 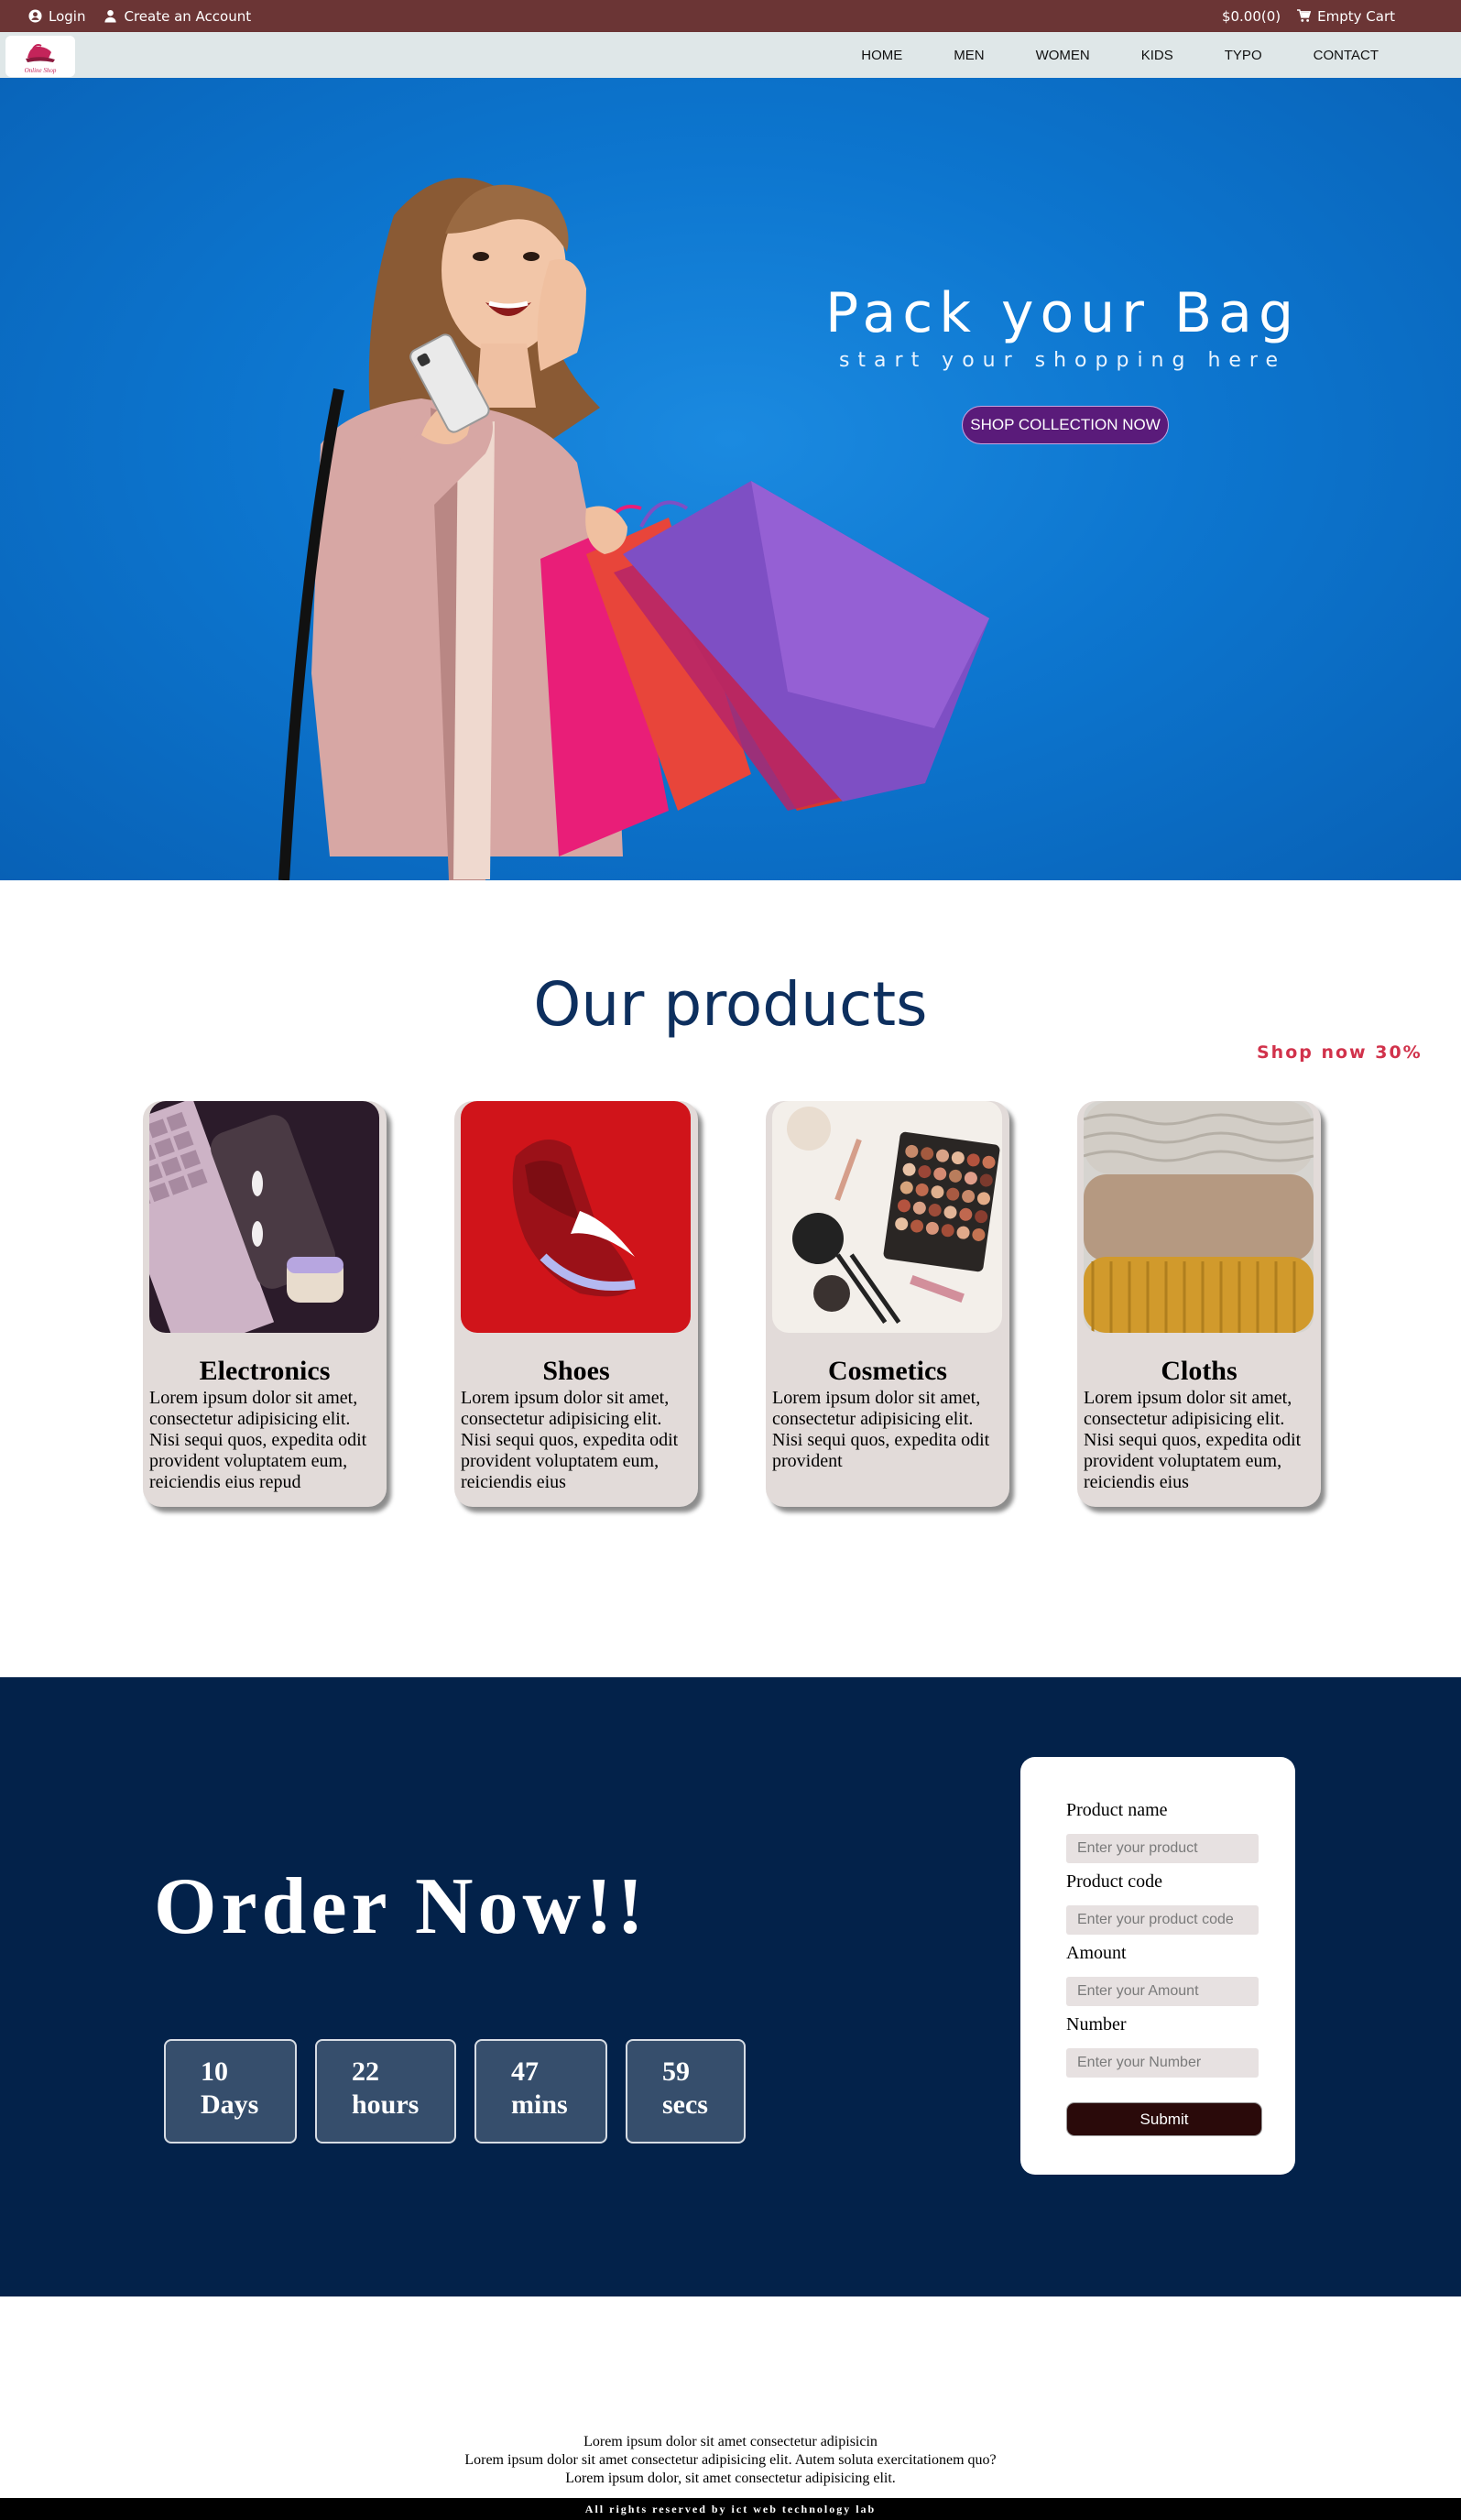 What do you see at coordinates (401, 1906) in the screenshot?
I see `order-heading: Order Now!!` at bounding box center [401, 1906].